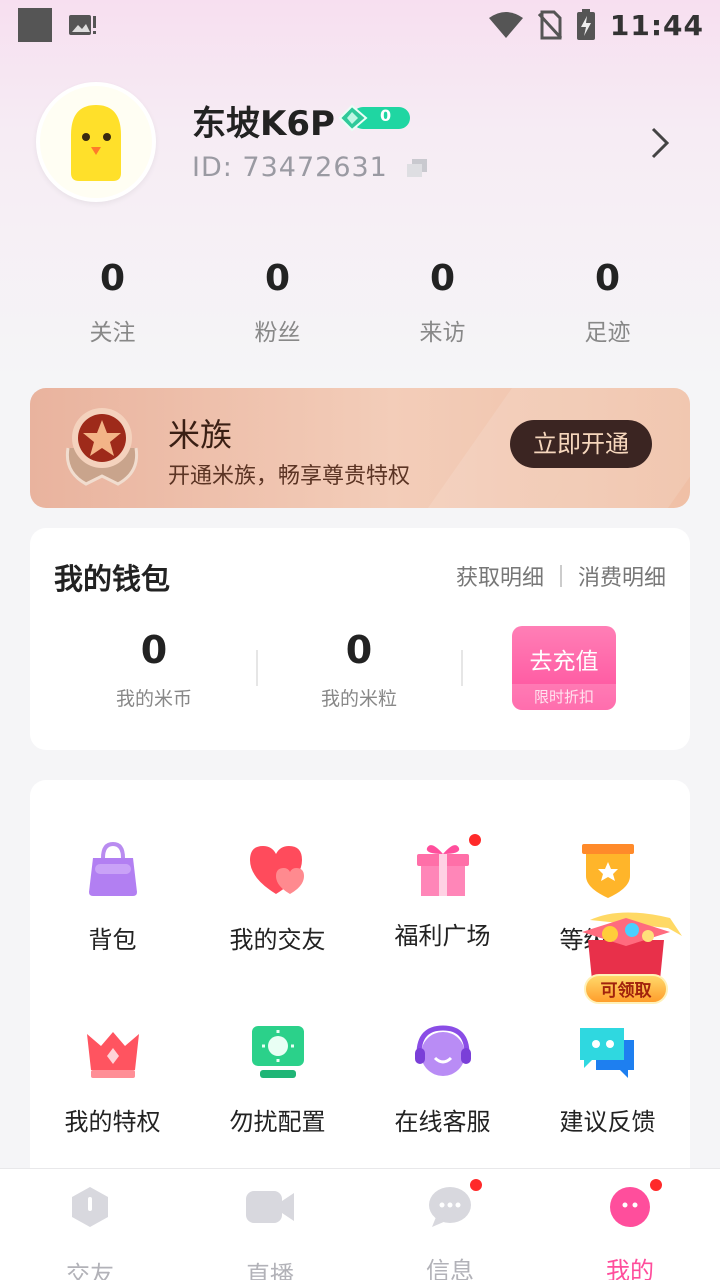 The width and height of the screenshot is (720, 1280). I want to click on vip-title: 米族, so click(200, 435).